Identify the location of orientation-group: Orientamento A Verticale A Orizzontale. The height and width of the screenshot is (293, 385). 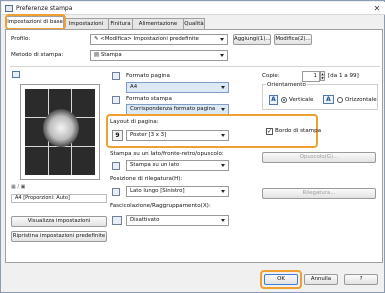
(320, 96).